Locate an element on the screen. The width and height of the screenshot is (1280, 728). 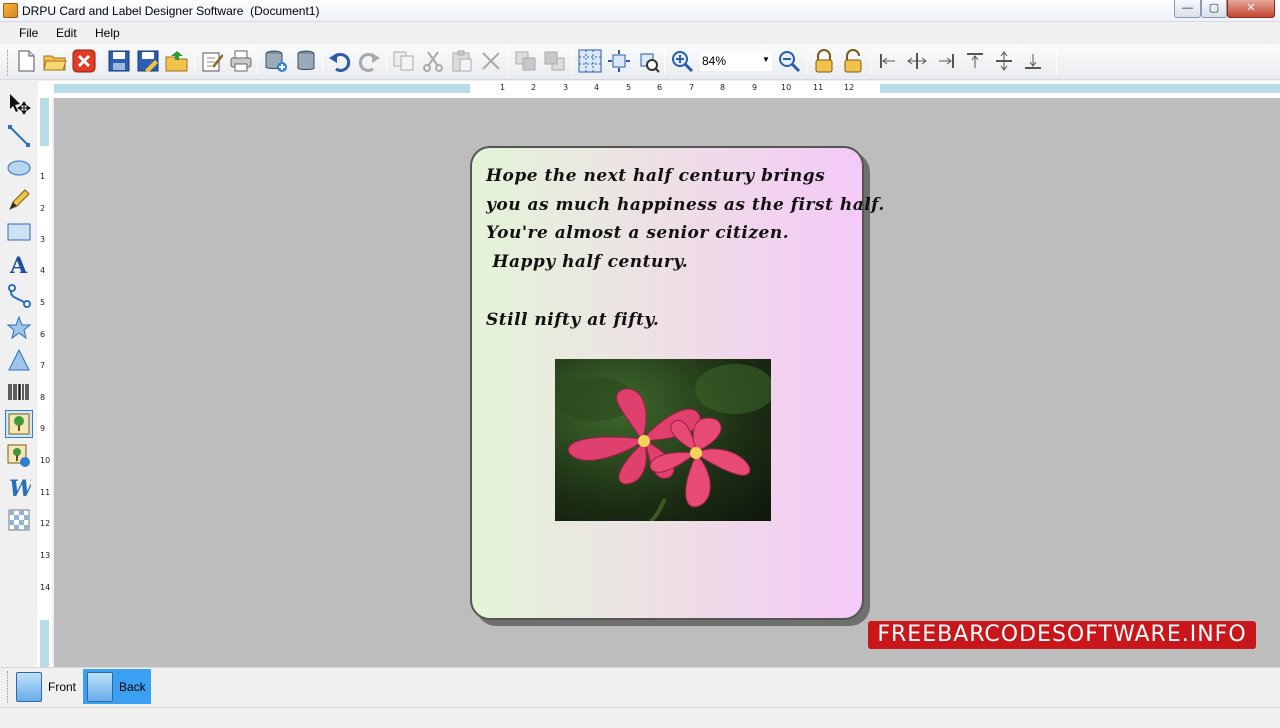
vruler-label: 4 is located at coordinates (43, 270).